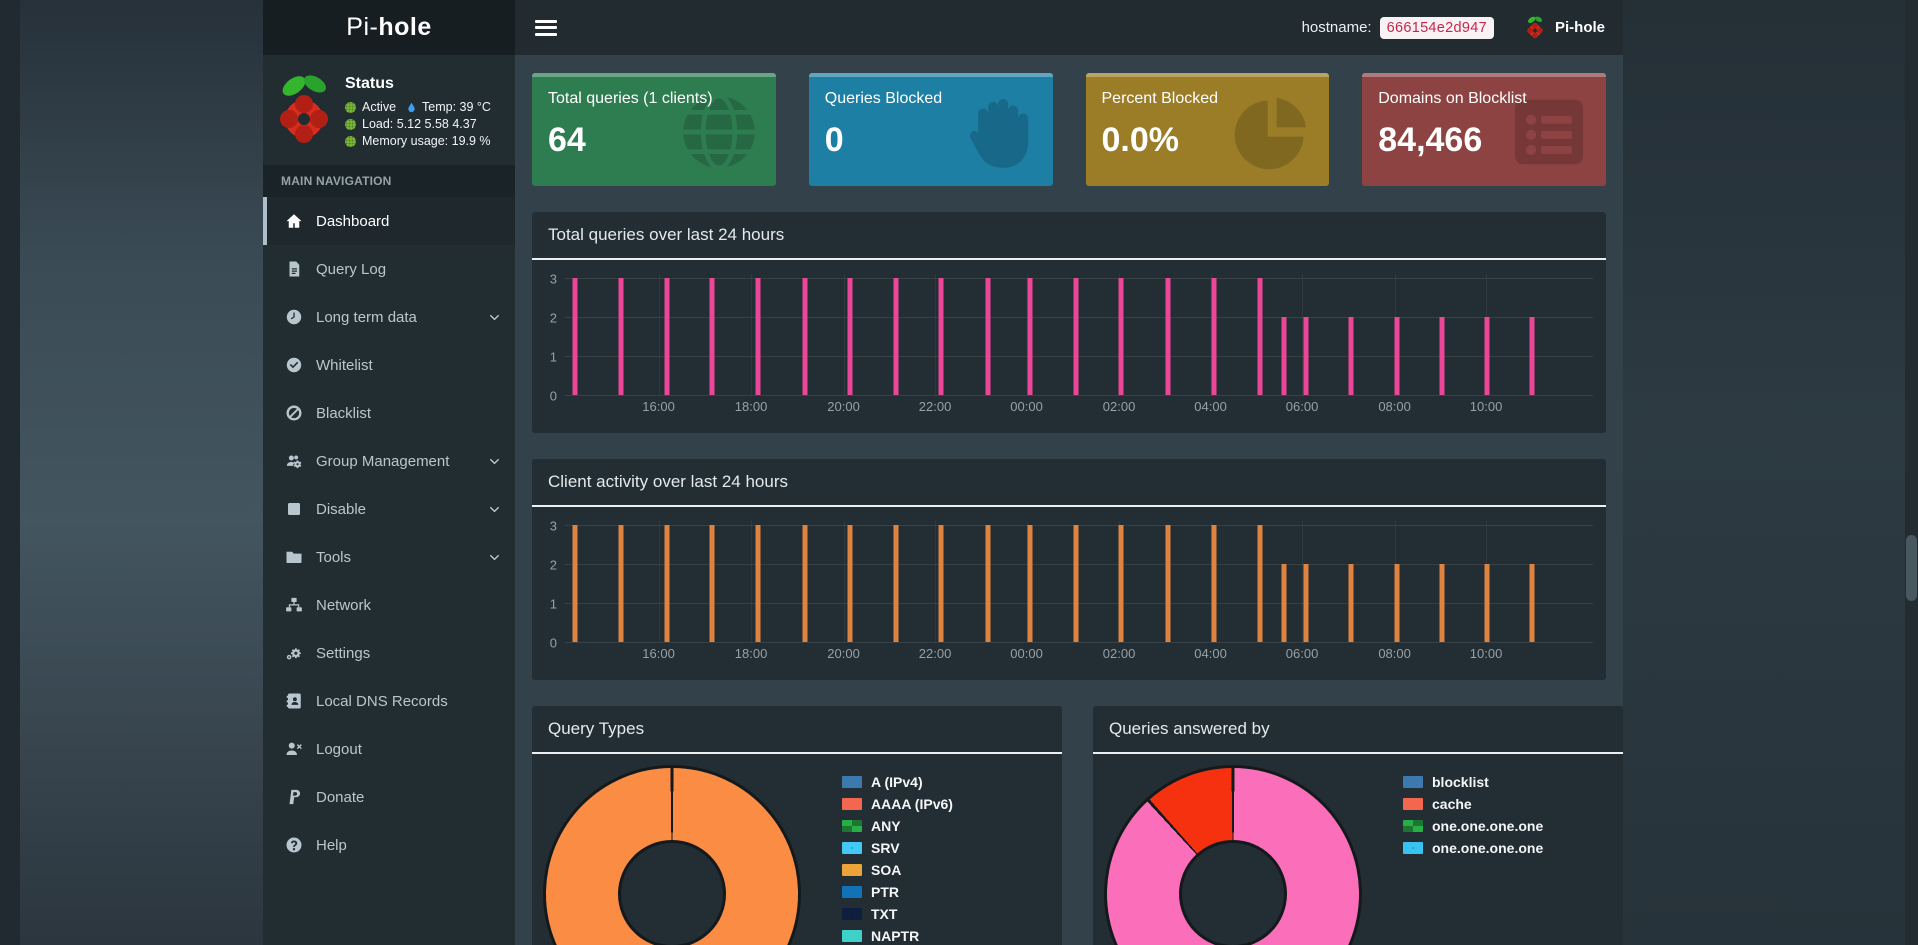 Image resolution: width=1918 pixels, height=945 pixels. Describe the element at coordinates (294, 221) in the screenshot. I see `home-icon` at that location.